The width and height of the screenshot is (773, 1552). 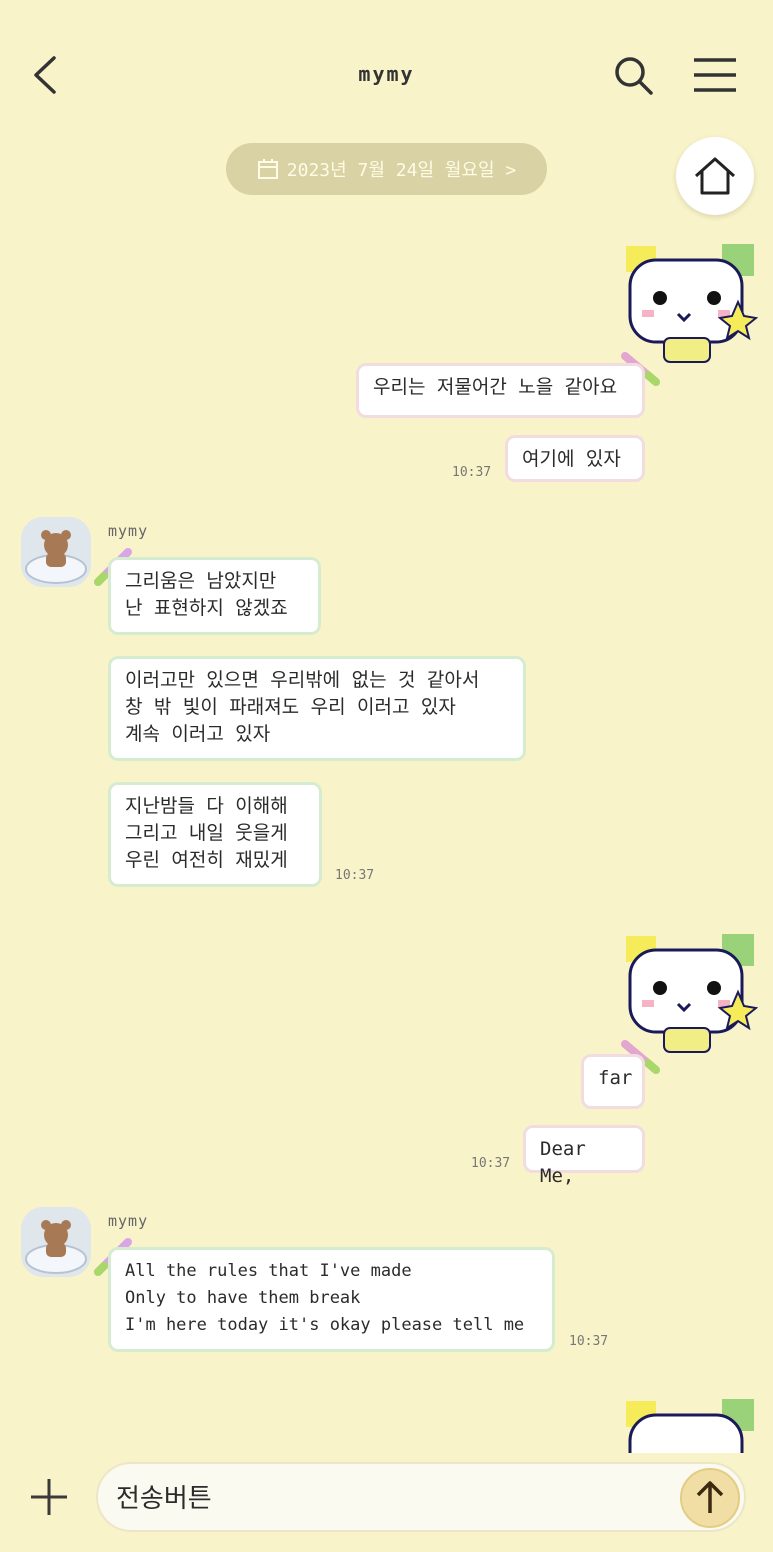 What do you see at coordinates (613, 1081) in the screenshot?
I see `message-bubble: far` at bounding box center [613, 1081].